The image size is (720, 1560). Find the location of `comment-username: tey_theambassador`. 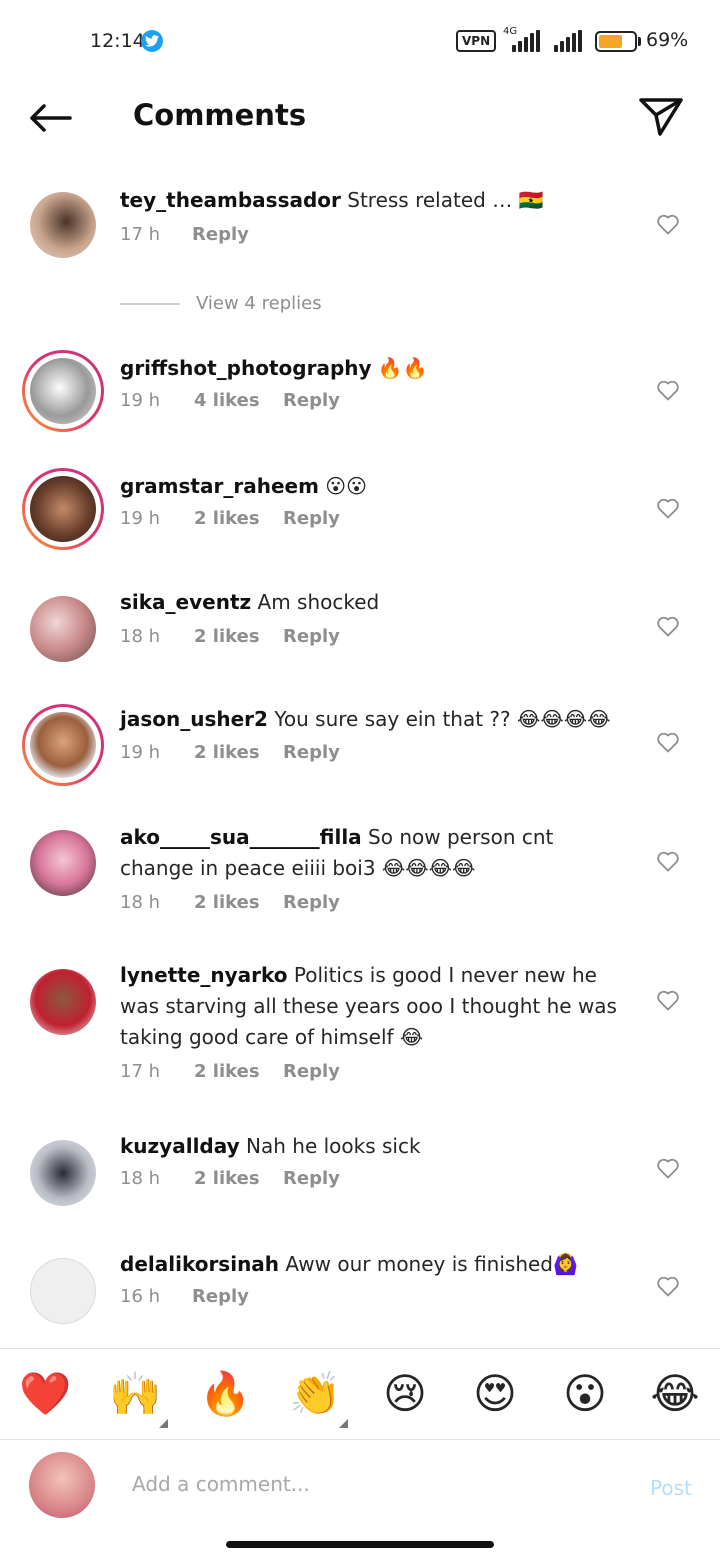

comment-username: tey_theambassador is located at coordinates (230, 200).